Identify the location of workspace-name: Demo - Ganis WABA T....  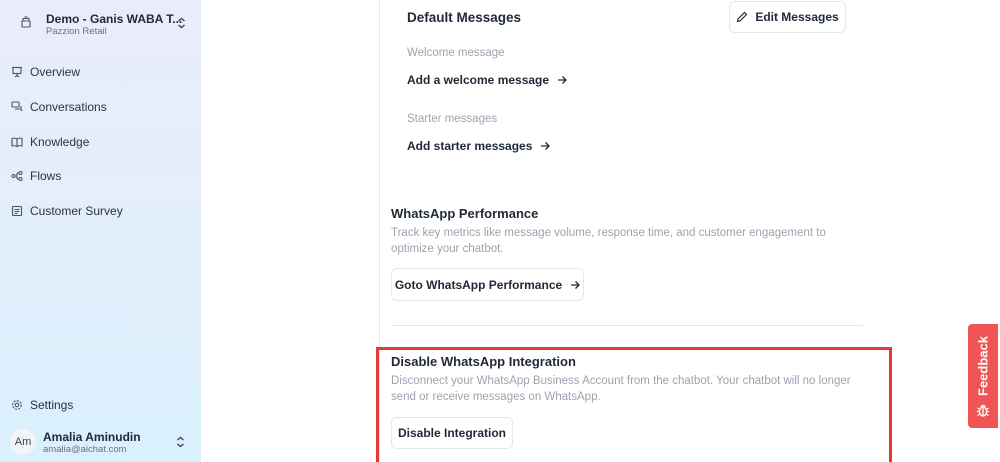
(114, 19).